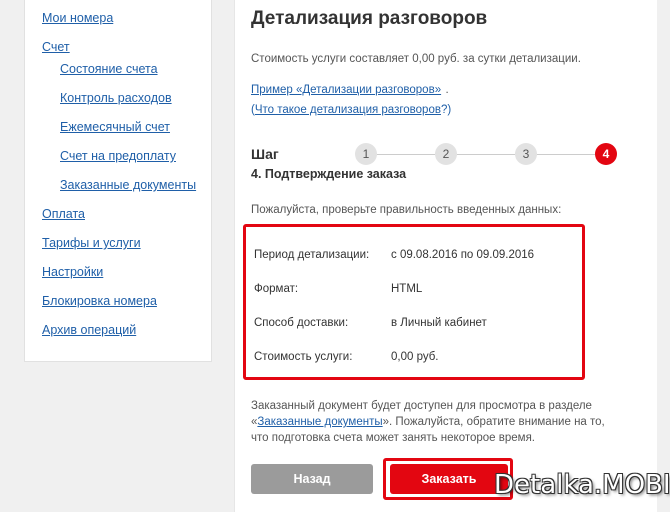  Describe the element at coordinates (319, 422) in the screenshot. I see `ordered-documents-link: Заказанные документы` at that location.